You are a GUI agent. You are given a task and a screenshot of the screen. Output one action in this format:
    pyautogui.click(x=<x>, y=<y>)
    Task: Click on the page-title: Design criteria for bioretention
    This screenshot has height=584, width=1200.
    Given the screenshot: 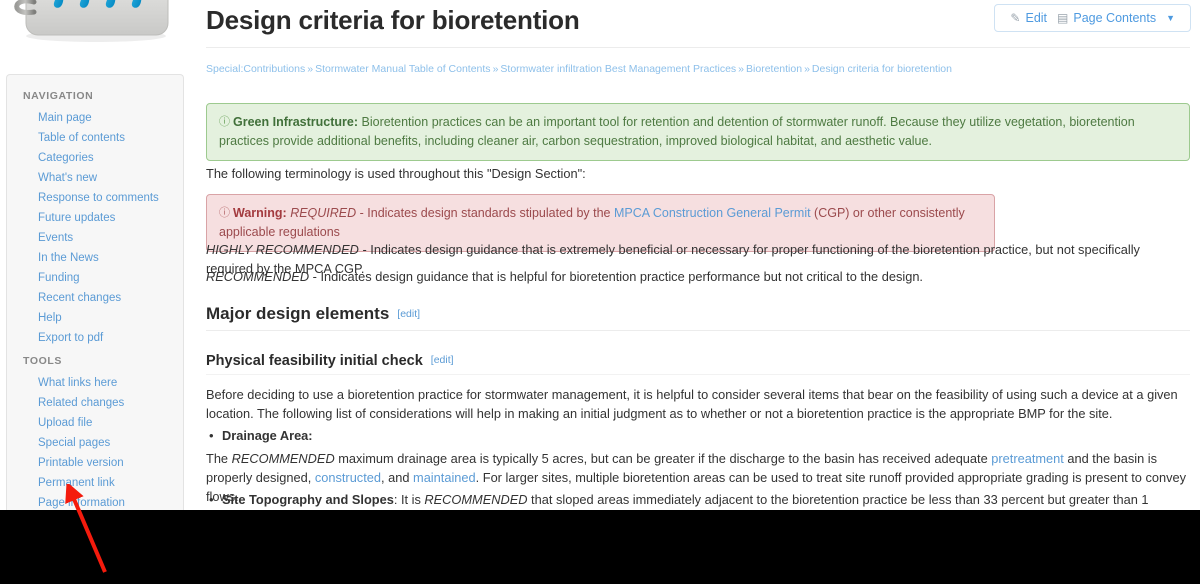 What is the action you would take?
    pyautogui.click(x=393, y=20)
    